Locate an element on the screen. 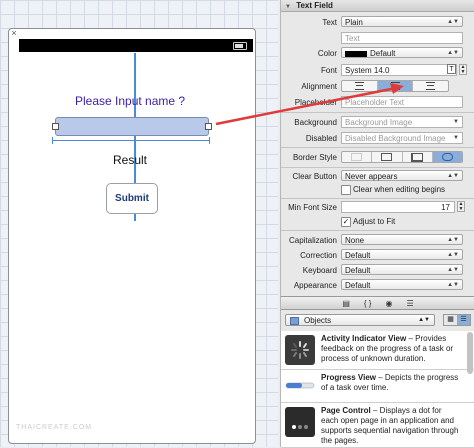 Image resolution: width=474 pixels, height=448 pixels. library-view-toggle: ▦ ☰ is located at coordinates (457, 320).